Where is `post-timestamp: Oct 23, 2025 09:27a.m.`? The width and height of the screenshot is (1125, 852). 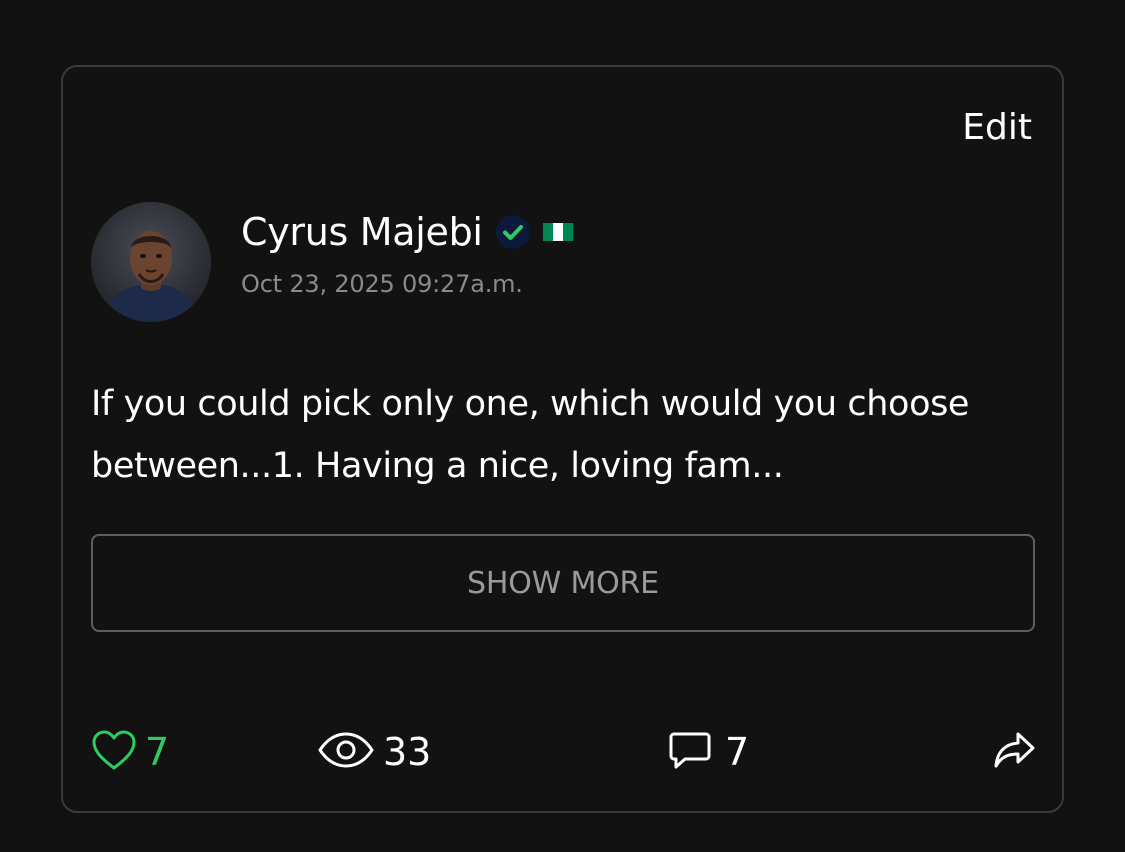 post-timestamp: Oct 23, 2025 09:27a.m. is located at coordinates (382, 284).